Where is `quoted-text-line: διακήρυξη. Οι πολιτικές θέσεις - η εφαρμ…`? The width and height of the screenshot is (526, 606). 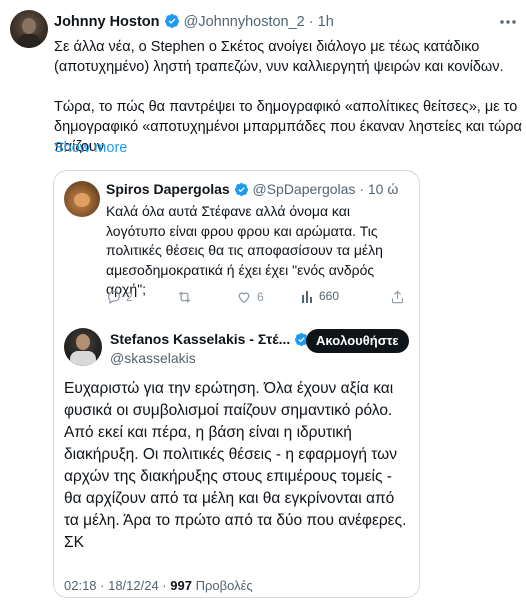
quoted-text-line: διακήρυξη. Οι πολιτικές θέσεις - η εφαρμ… is located at coordinates (231, 454).